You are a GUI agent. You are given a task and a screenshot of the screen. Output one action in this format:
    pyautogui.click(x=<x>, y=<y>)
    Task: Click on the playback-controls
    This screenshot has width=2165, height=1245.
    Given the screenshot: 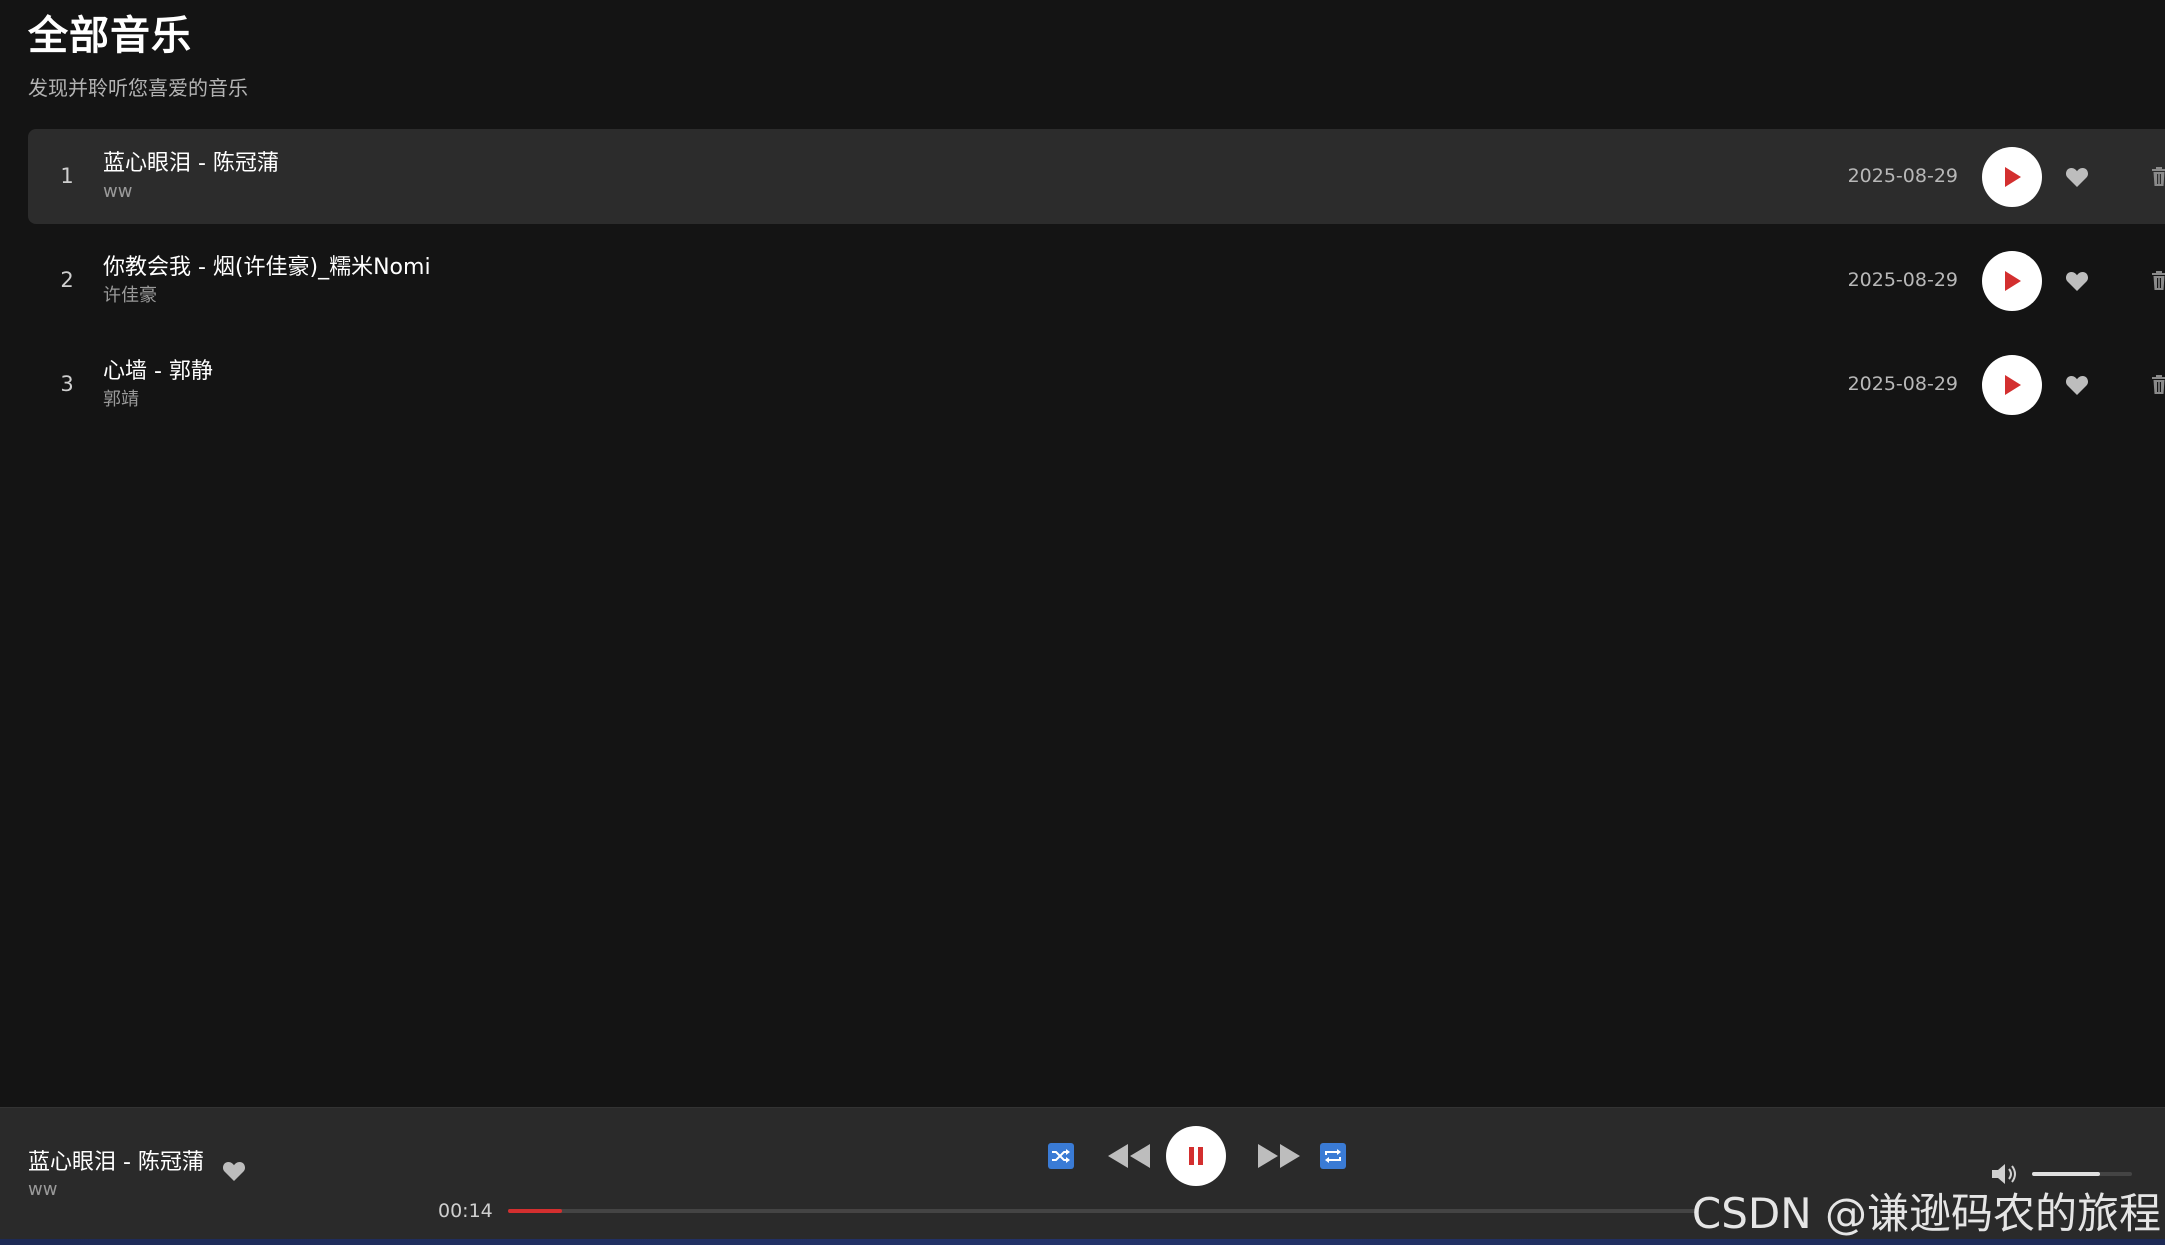 What is the action you would take?
    pyautogui.click(x=1196, y=1156)
    